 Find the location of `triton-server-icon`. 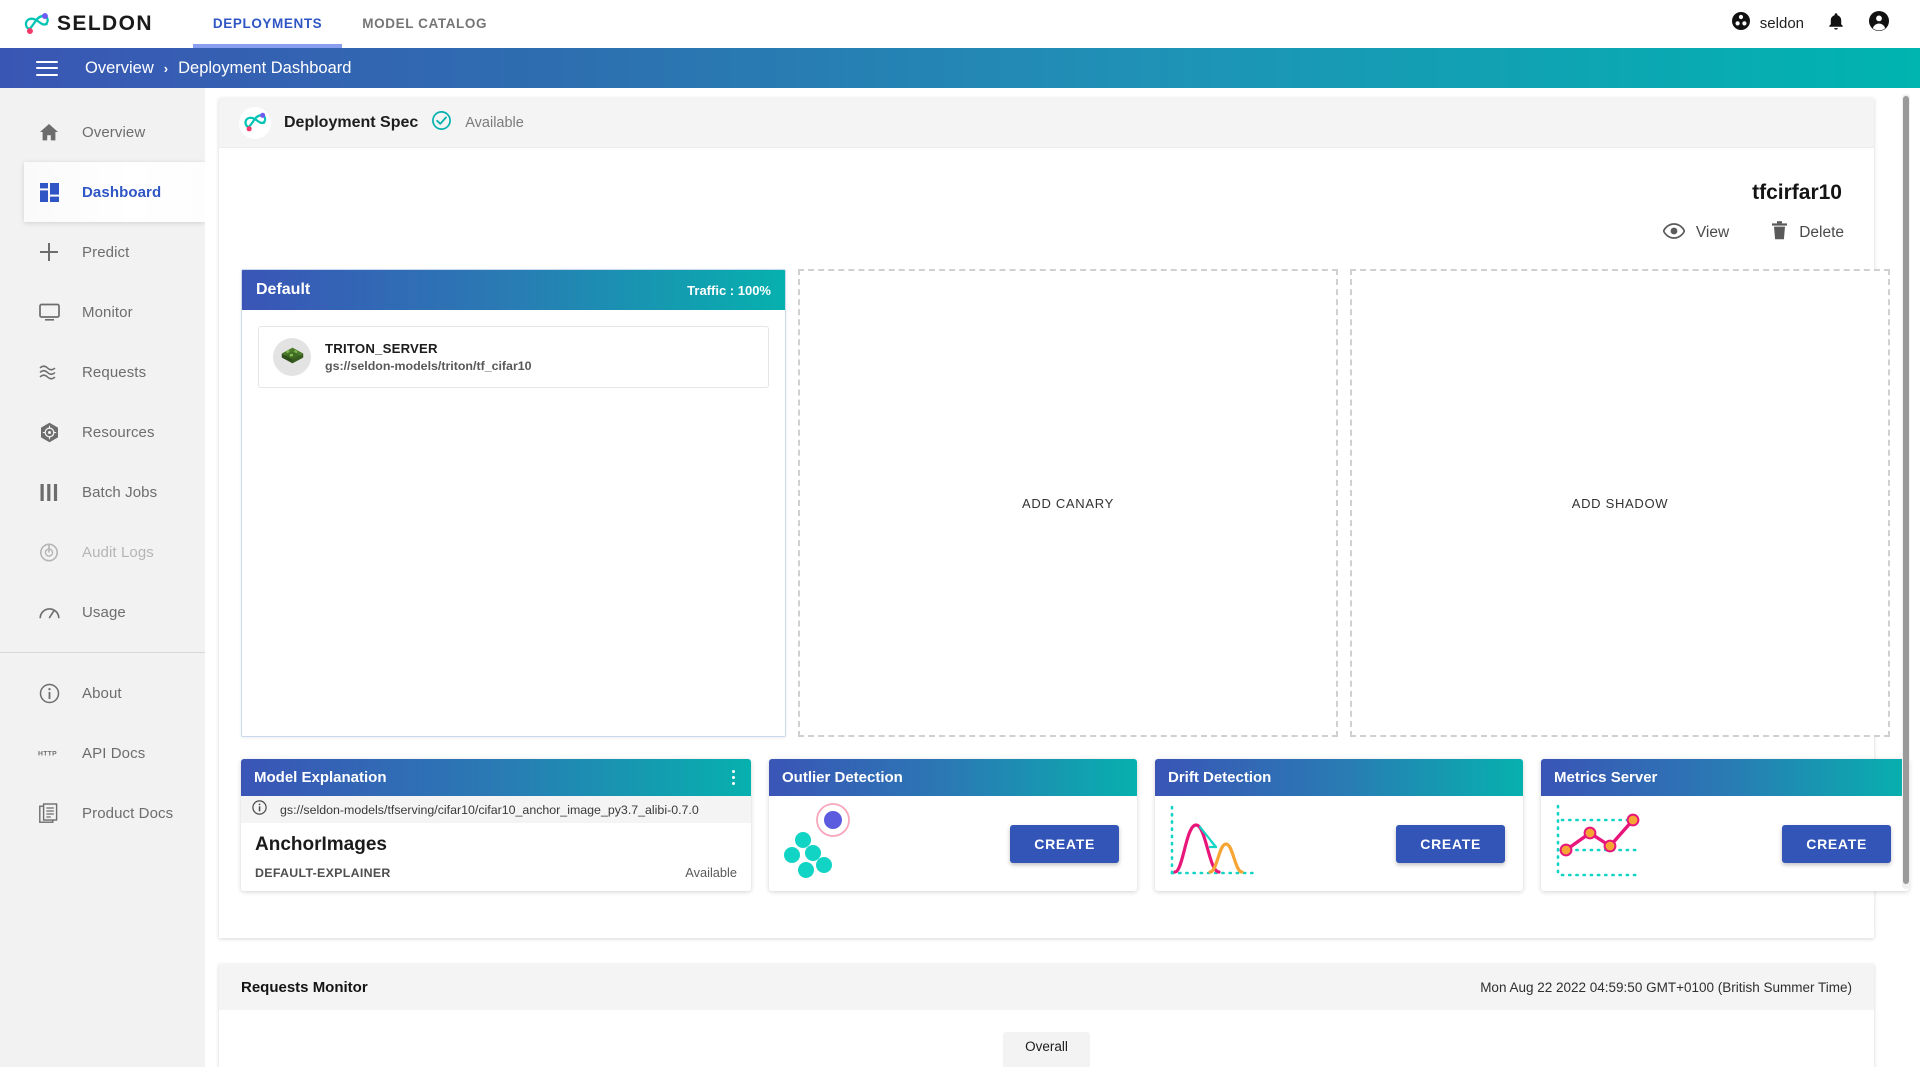

triton-server-icon is located at coordinates (292, 357).